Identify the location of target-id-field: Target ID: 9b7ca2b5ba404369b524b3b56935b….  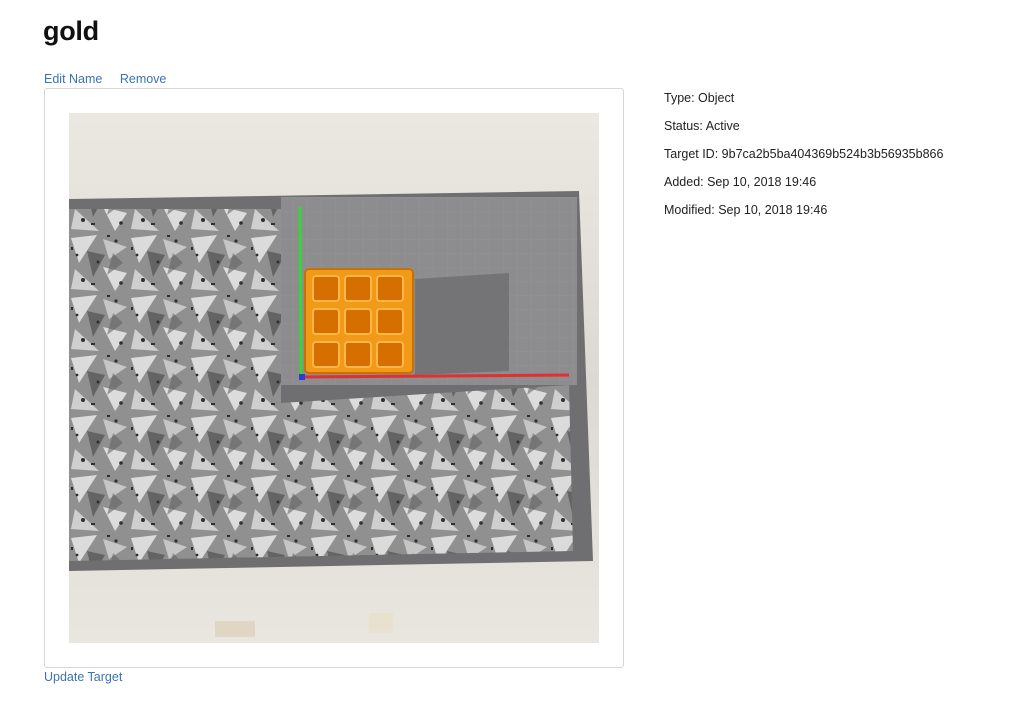
(804, 154).